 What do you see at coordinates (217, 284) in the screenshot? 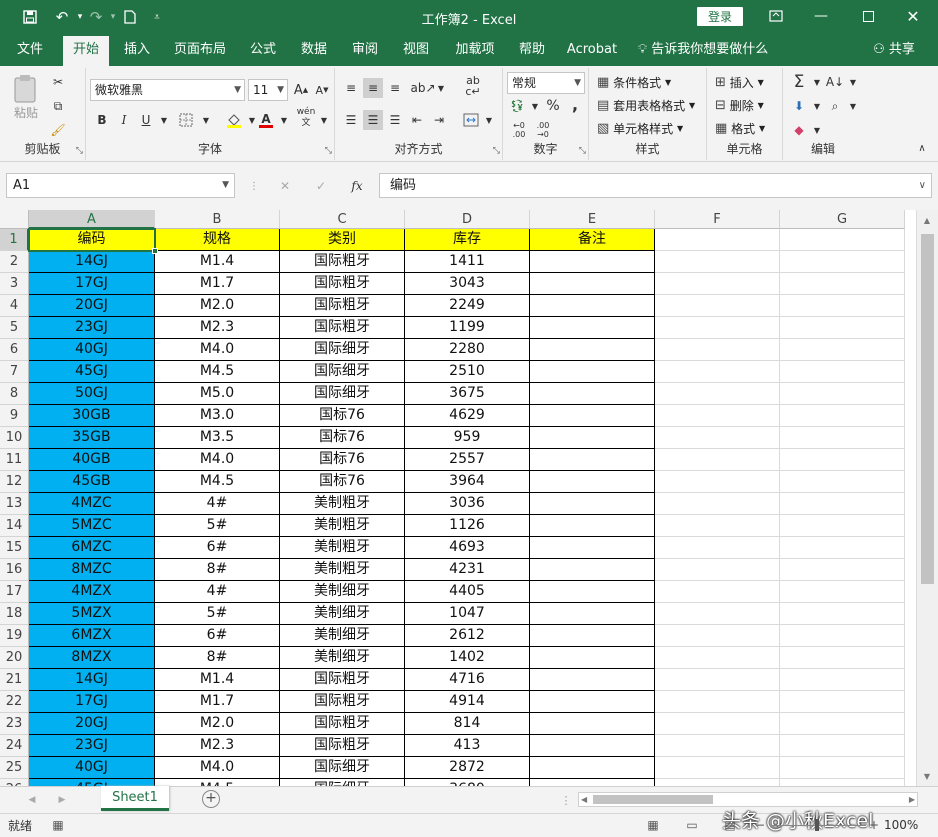
I see `table-cell: M1.7` at bounding box center [217, 284].